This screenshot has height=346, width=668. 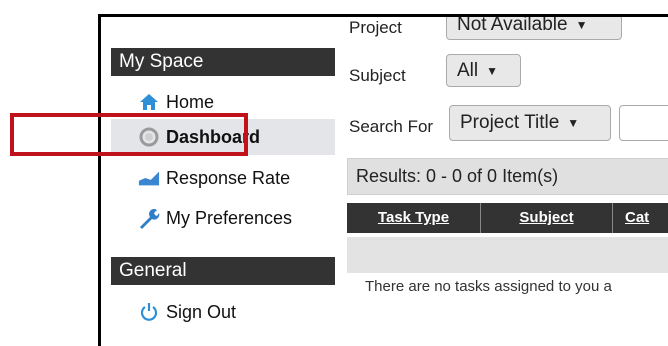 What do you see at coordinates (643, 123) in the screenshot?
I see `search-input` at bounding box center [643, 123].